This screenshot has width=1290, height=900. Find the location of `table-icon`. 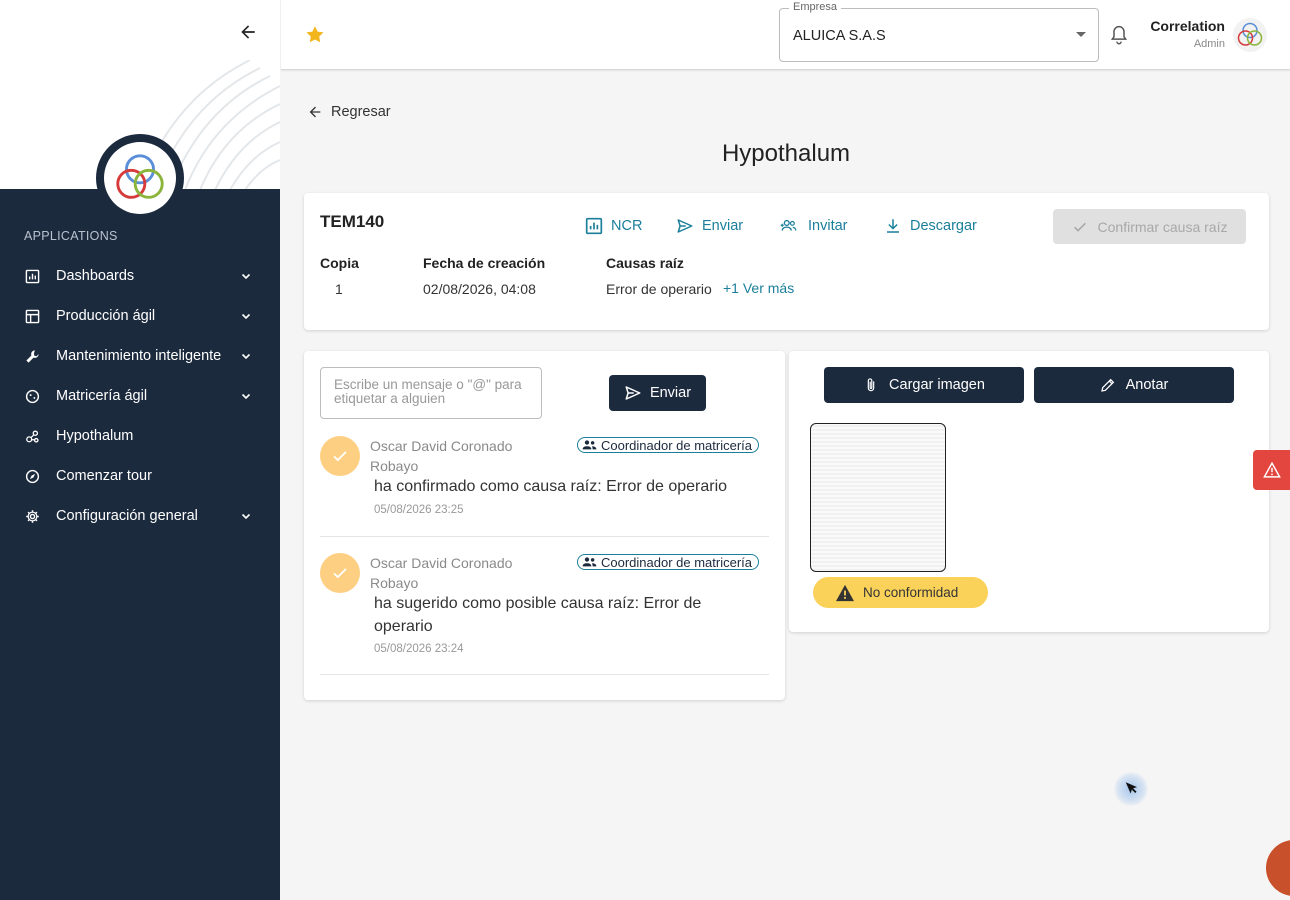

table-icon is located at coordinates (32, 316).